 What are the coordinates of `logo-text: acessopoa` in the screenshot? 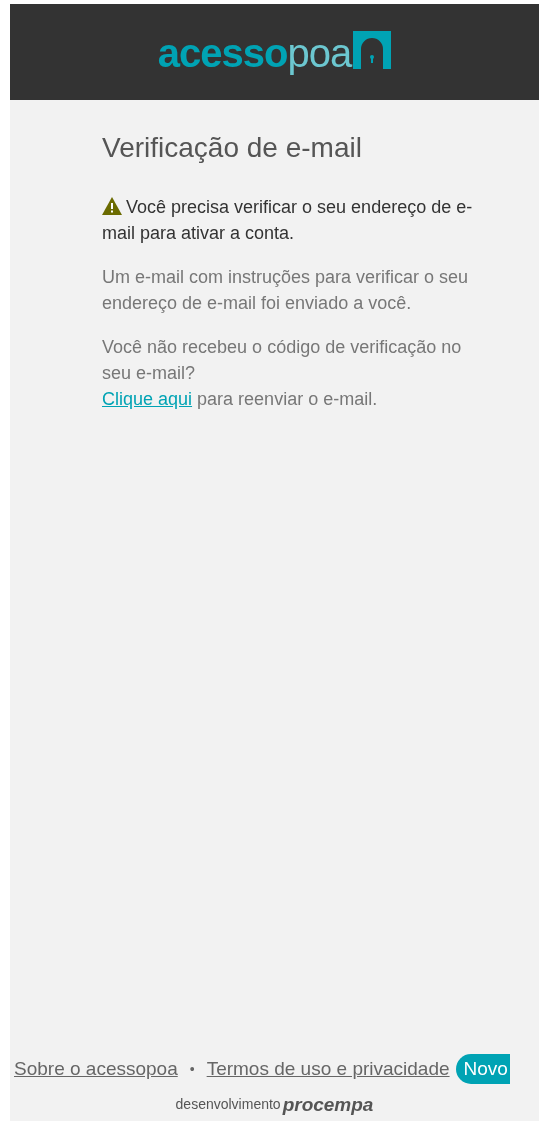 It's located at (254, 53).